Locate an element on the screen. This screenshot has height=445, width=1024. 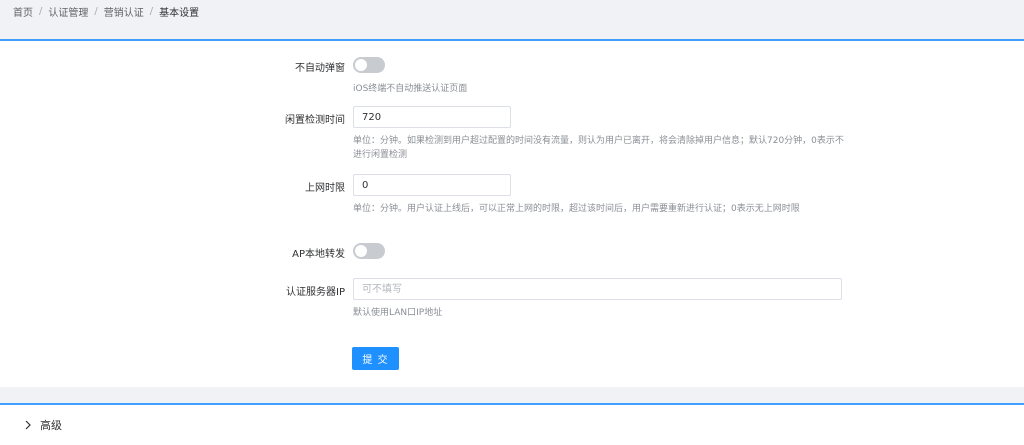
advanced-toggle: 高级 is located at coordinates (43, 425).